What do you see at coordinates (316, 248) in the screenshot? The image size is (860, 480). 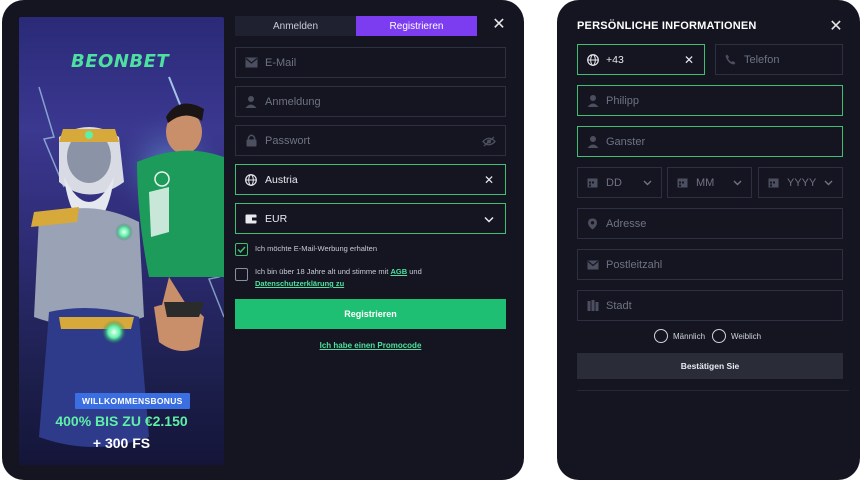 I see `email-consent-label: Ich möchte E-Mail-Werbung erhalten` at bounding box center [316, 248].